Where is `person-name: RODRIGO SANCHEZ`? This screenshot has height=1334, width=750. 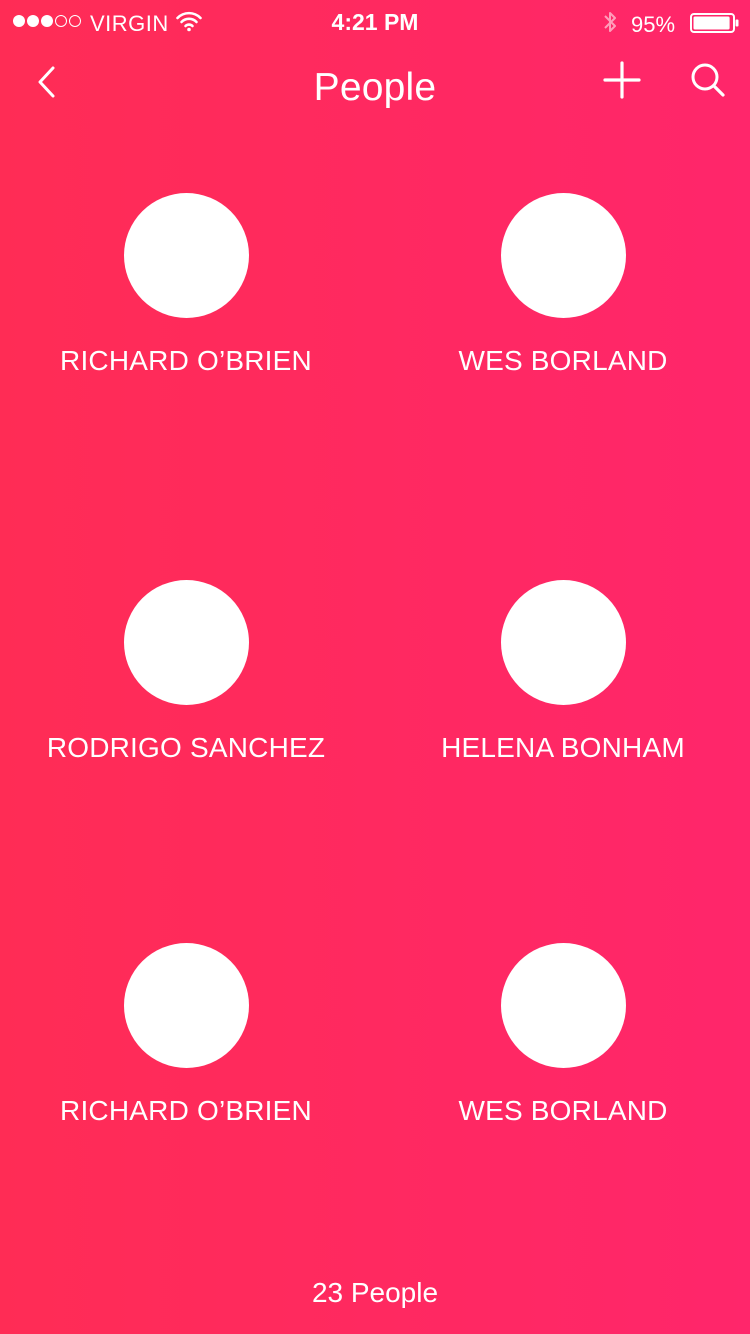 person-name: RODRIGO SANCHEZ is located at coordinates (186, 747).